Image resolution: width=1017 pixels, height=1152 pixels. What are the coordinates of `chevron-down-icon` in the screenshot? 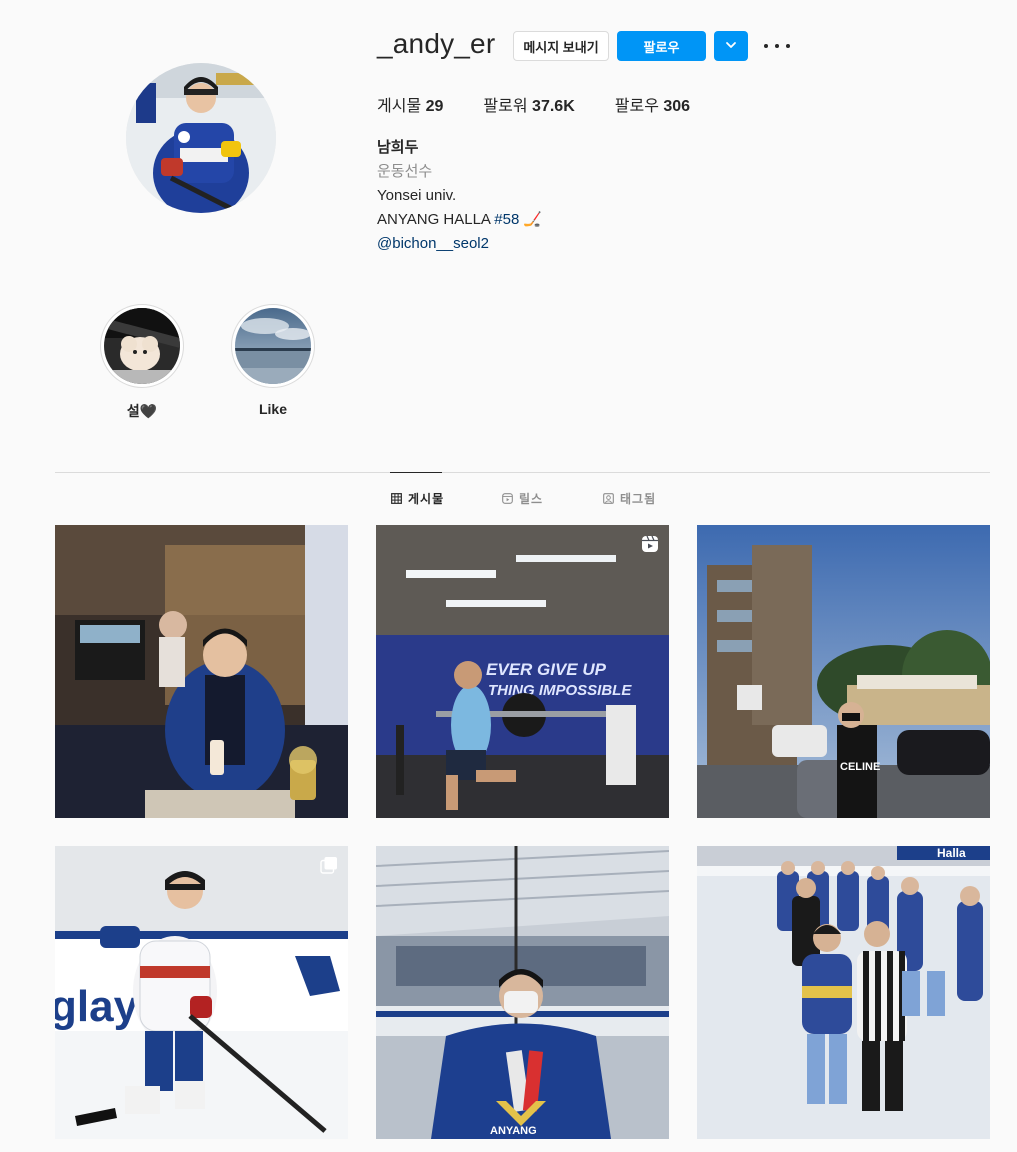 It's located at (731, 46).